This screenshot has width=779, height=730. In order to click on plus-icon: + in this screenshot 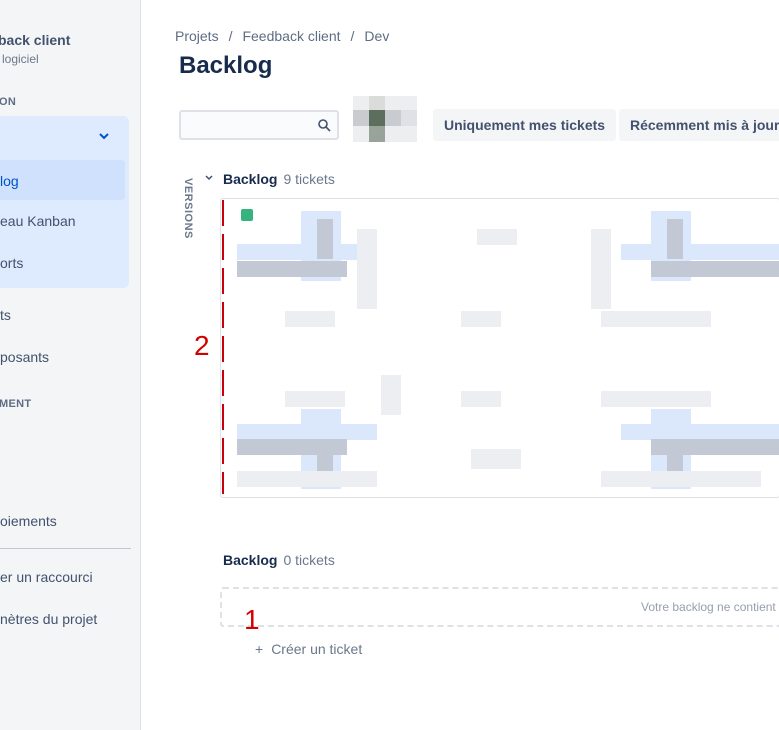, I will do `click(259, 649)`.